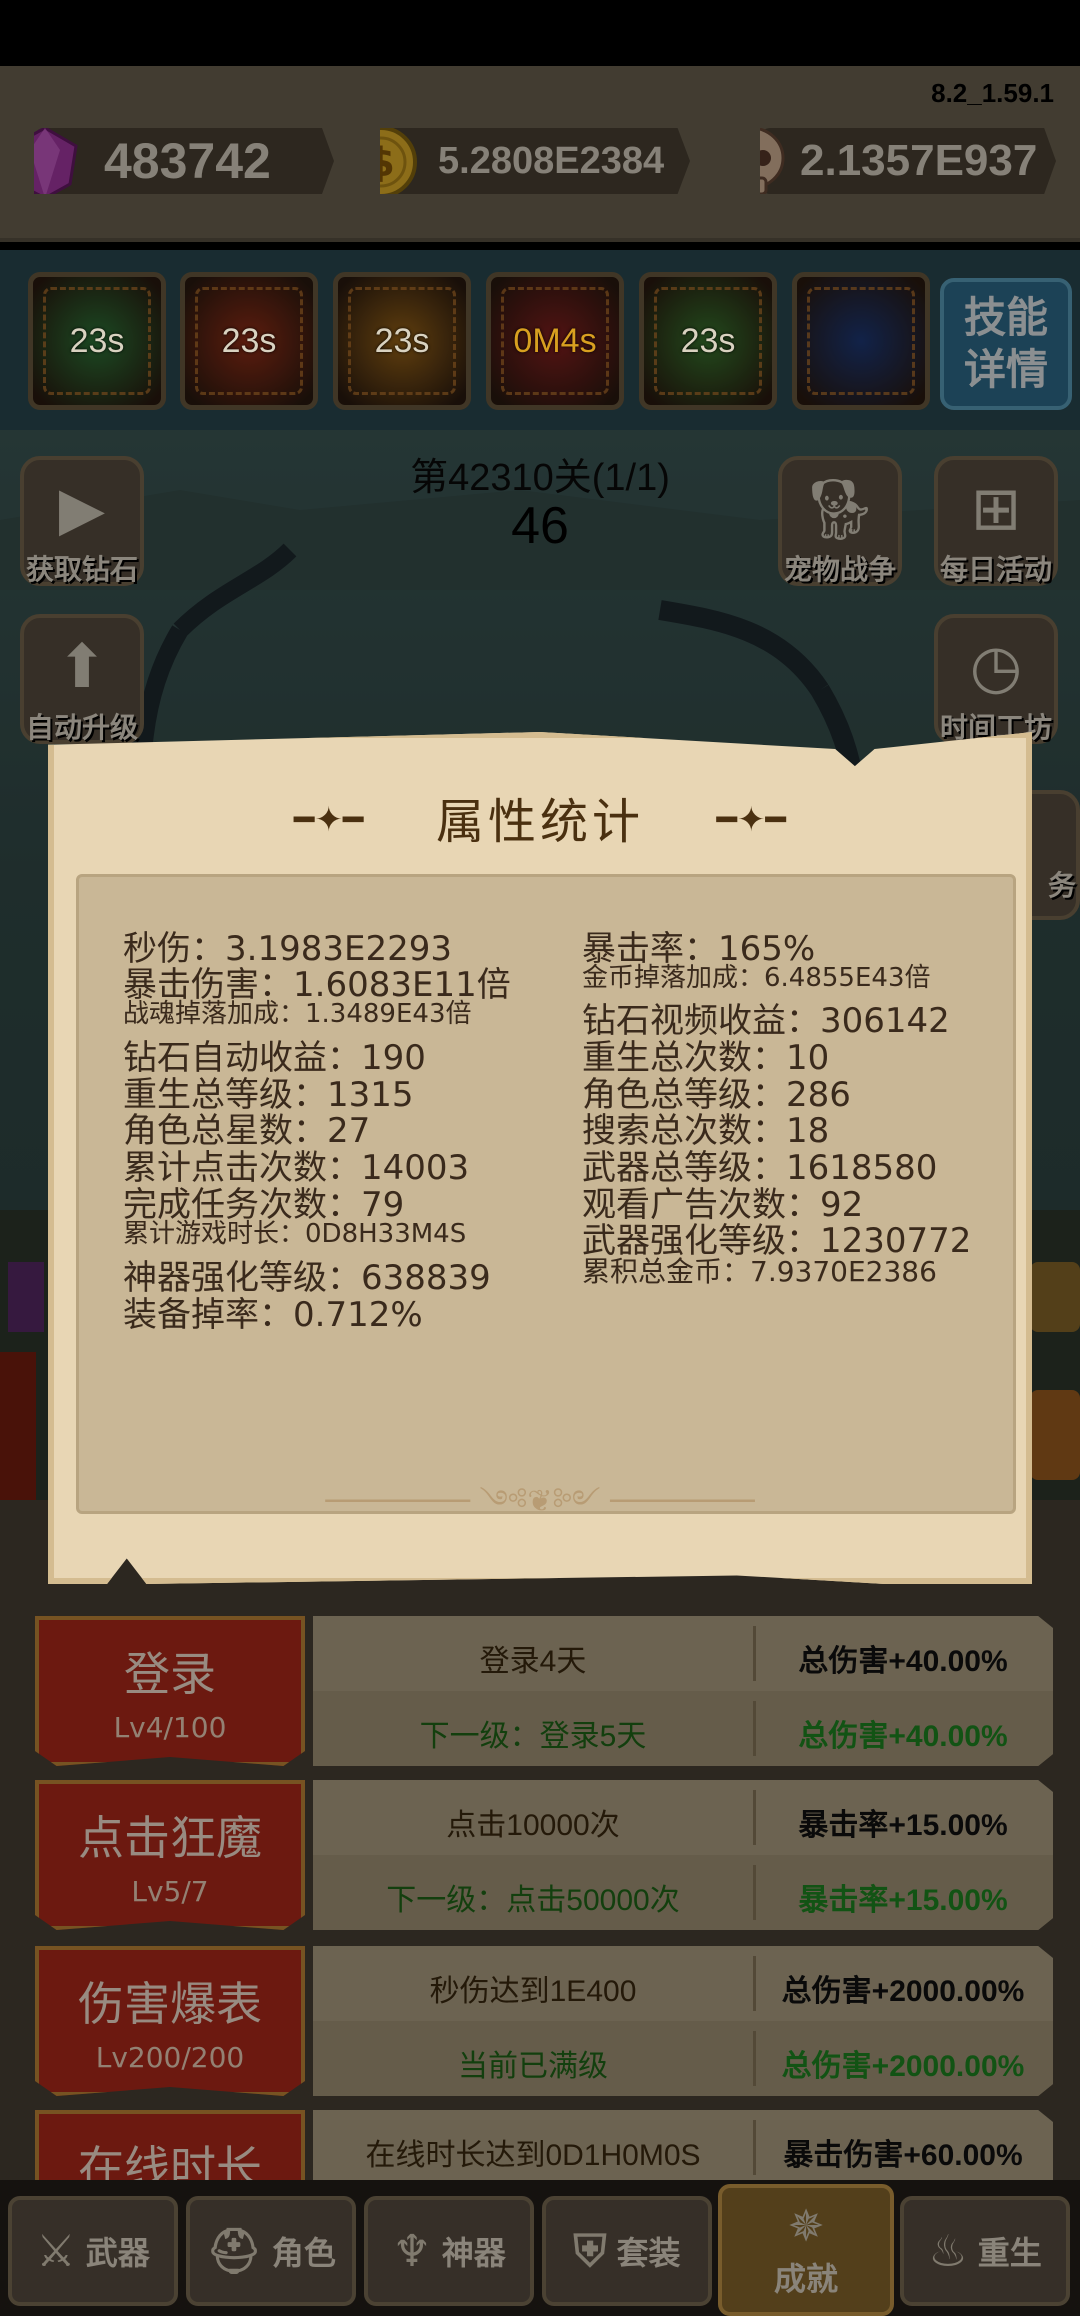 The image size is (1080, 2316). What do you see at coordinates (187, 161) in the screenshot?
I see `diamond-count: 483742` at bounding box center [187, 161].